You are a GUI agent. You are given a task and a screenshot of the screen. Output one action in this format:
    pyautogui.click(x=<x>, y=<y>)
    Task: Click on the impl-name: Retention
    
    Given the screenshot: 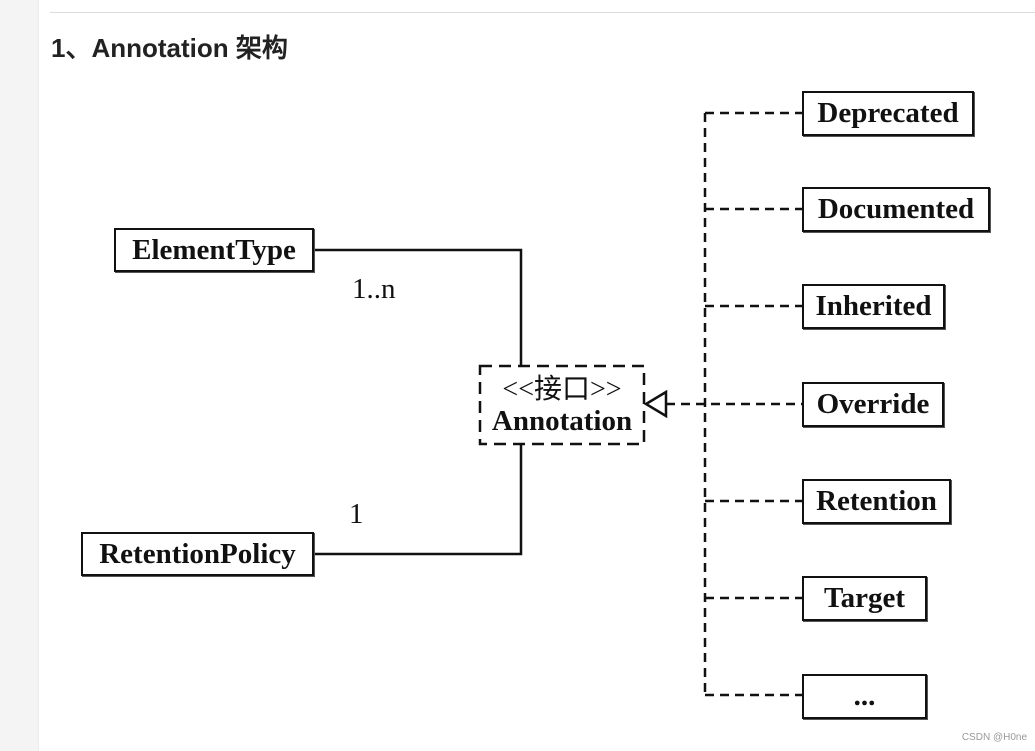 What is the action you would take?
    pyautogui.click(x=876, y=501)
    